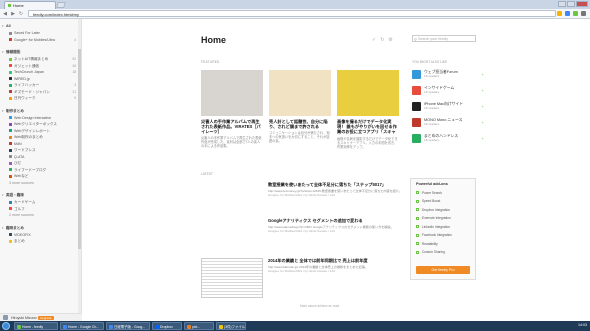 The image size is (590, 331). Describe the element at coordinates (39, 235) in the screenshot. I see `sidebar-item: VIDEOFIX` at that location.